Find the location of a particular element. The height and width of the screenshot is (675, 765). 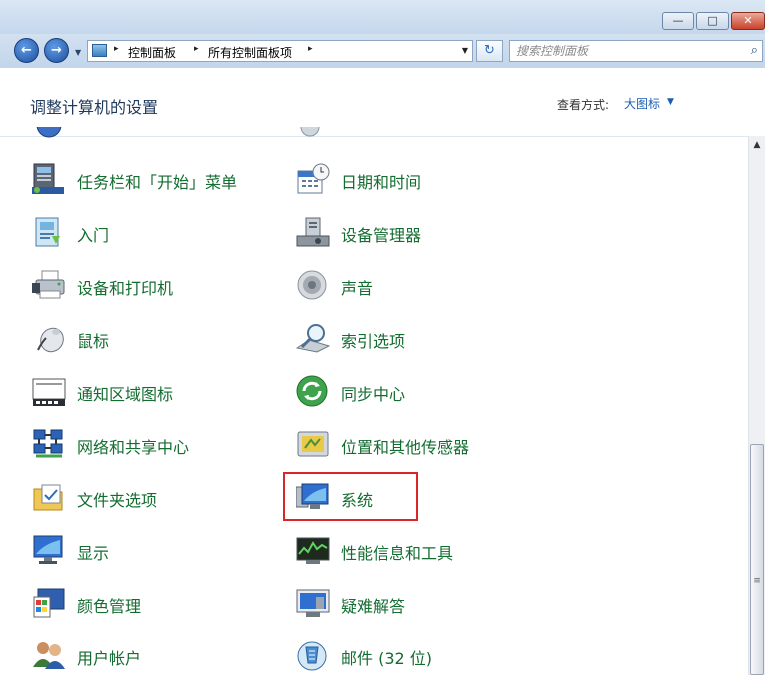

printer-icon is located at coordinates (49, 285).